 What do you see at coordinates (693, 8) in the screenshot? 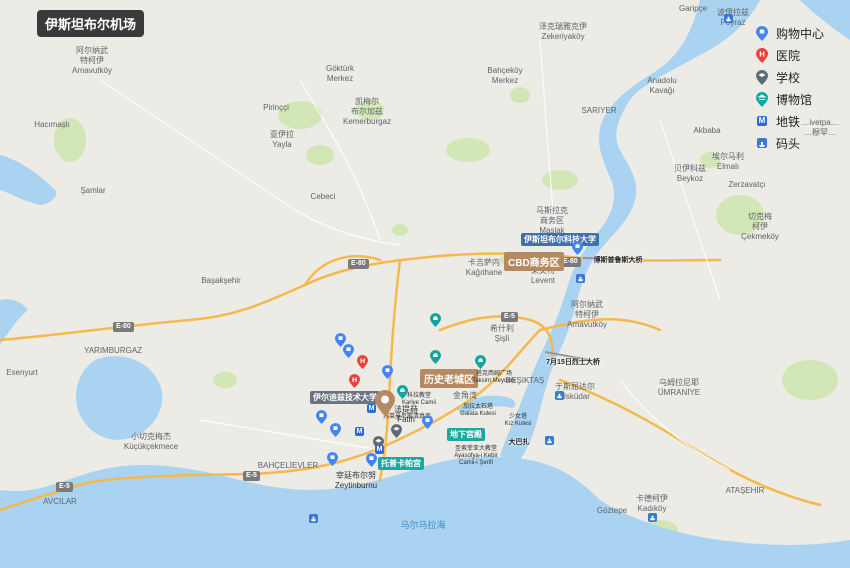
I see `place-garipce: Garipçe` at bounding box center [693, 8].